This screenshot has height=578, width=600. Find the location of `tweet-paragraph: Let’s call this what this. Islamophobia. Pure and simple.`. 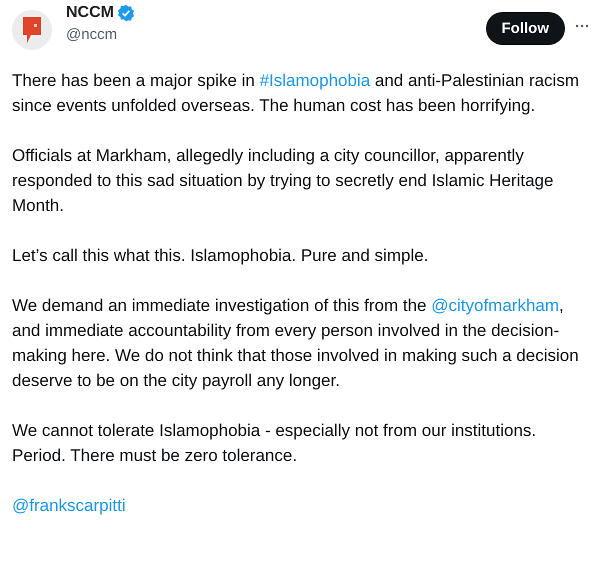

tweet-paragraph: Let’s call this what this. Islamophobia. Pure and simple. is located at coordinates (221, 256).